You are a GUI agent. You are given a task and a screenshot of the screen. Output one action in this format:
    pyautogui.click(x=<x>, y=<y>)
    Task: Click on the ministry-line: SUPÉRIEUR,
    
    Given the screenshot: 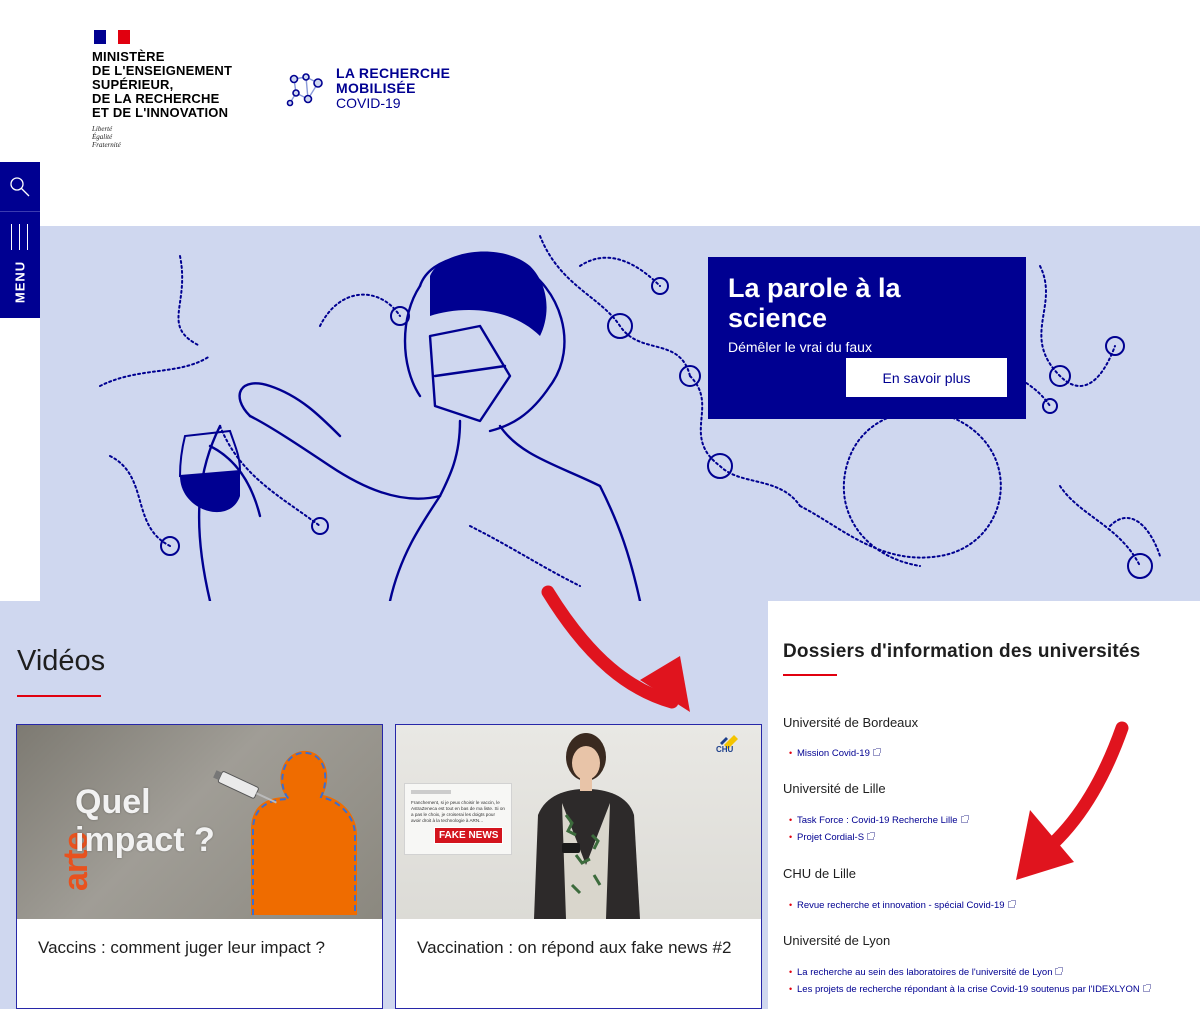 What is the action you would take?
    pyautogui.click(x=133, y=84)
    